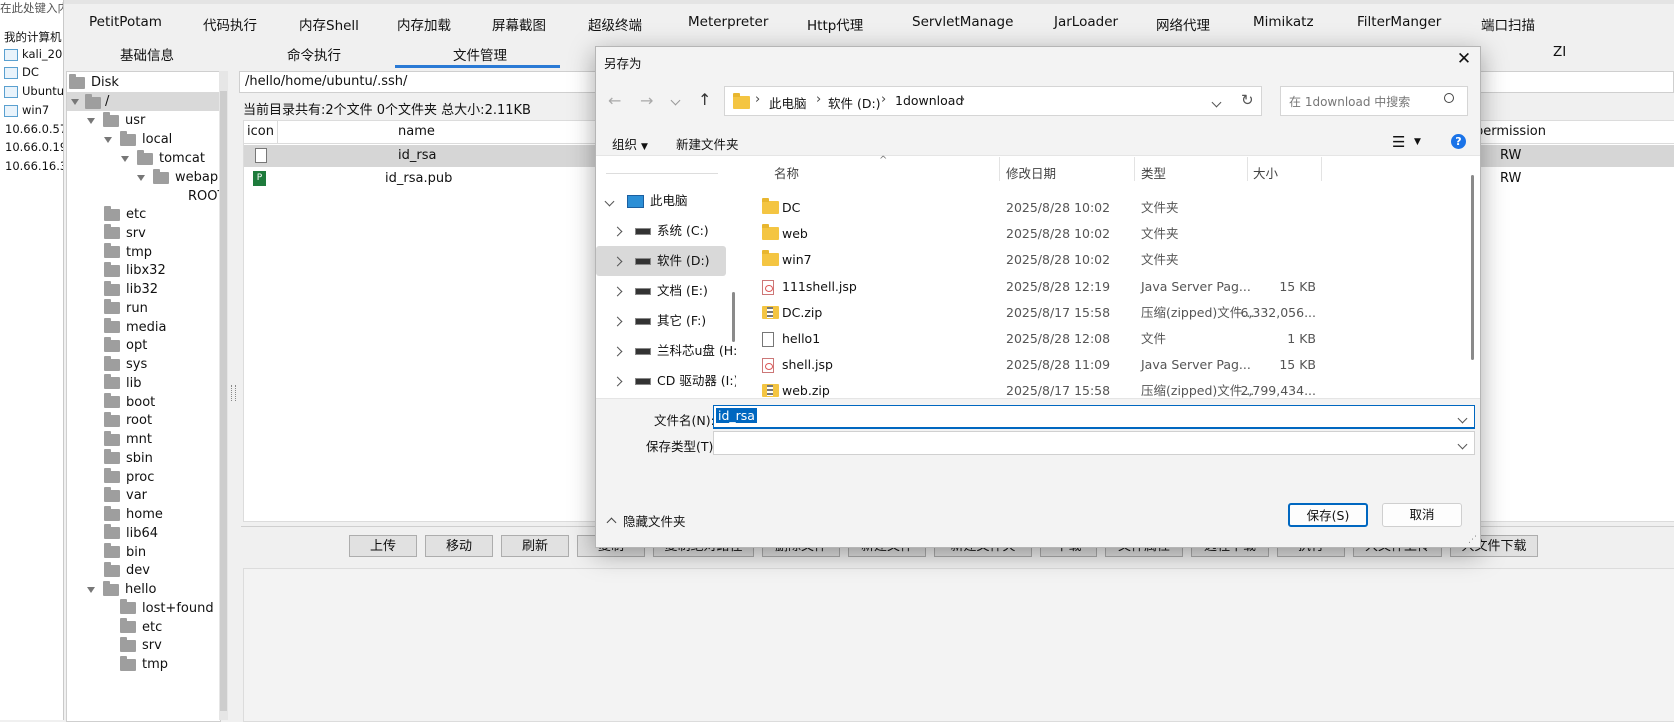 The height and width of the screenshot is (722, 1674). What do you see at coordinates (1508, 24) in the screenshot?
I see `top-tab: 端口扫描` at bounding box center [1508, 24].